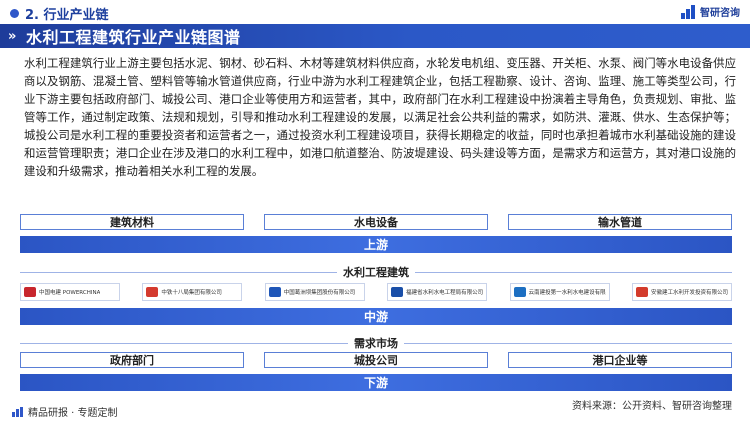  I want to click on page-title: 水利工程建筑行业产业链图谱, so click(133, 37).